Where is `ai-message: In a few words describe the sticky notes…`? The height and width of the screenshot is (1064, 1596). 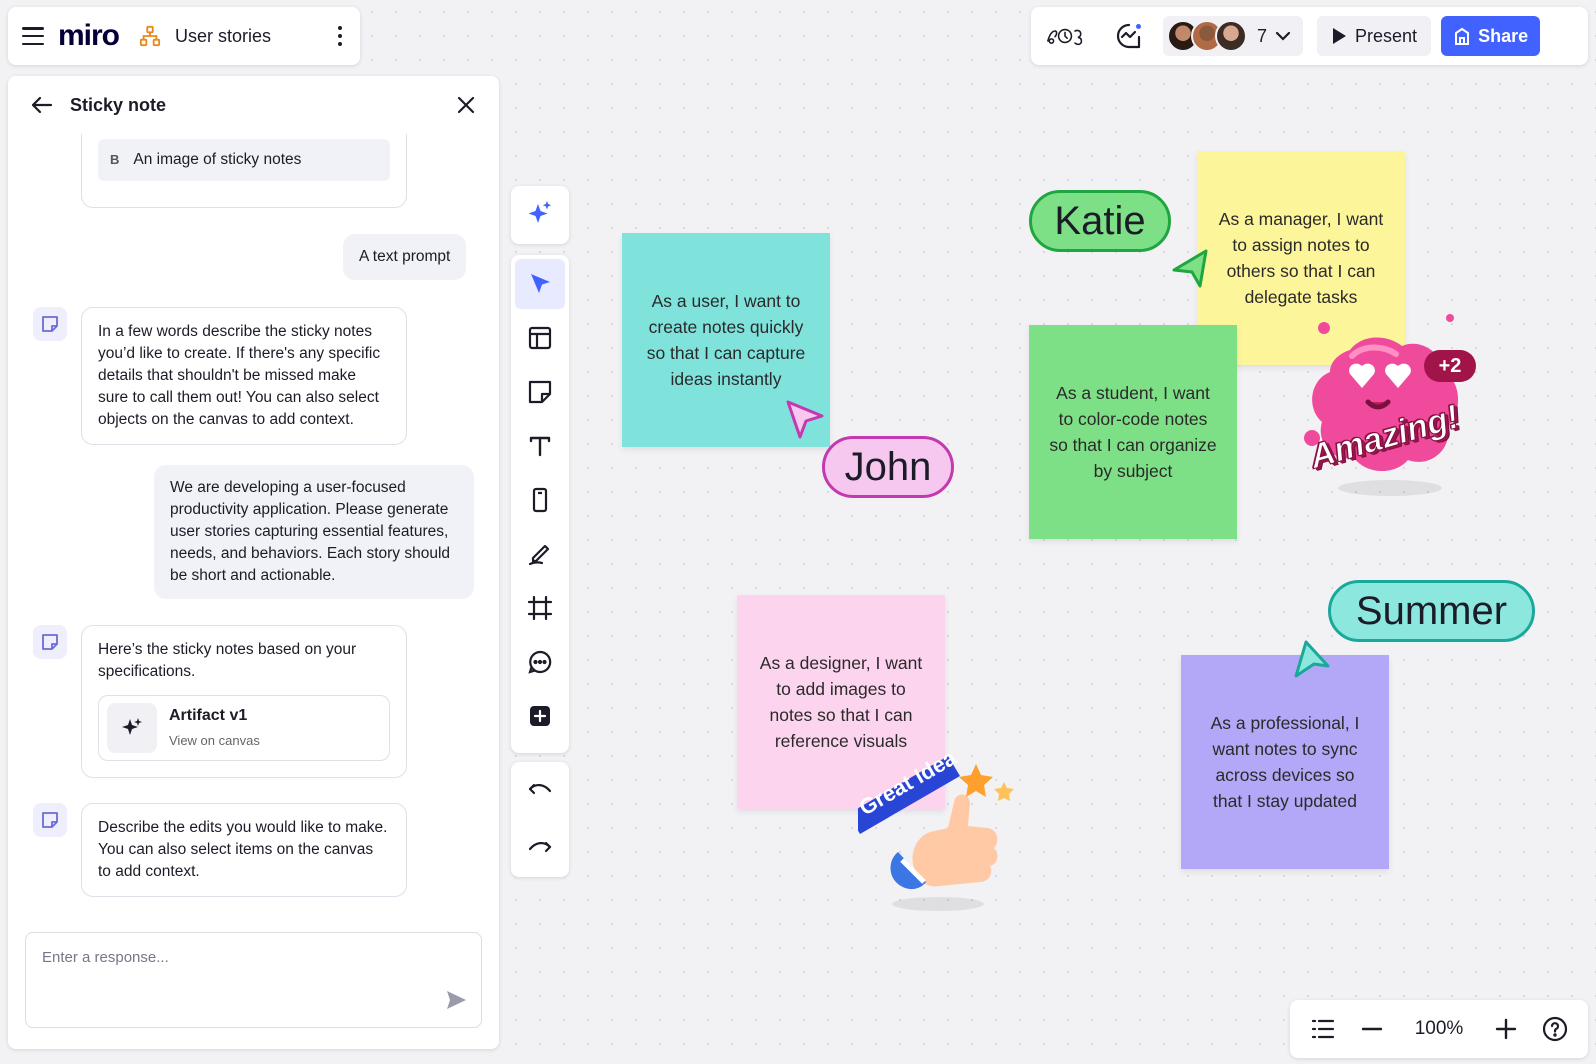
ai-message: In a few words describe the sticky notes… is located at coordinates (244, 376).